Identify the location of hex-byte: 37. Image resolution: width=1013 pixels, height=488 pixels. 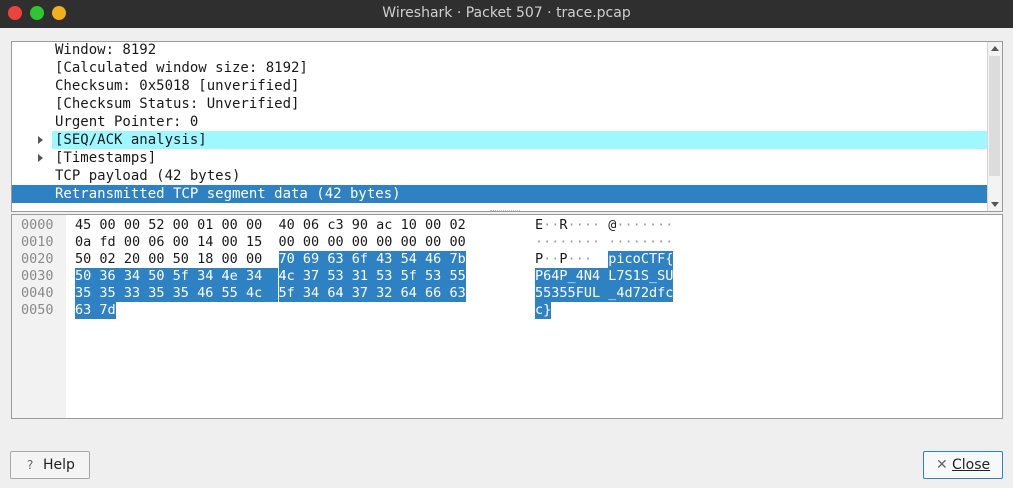
(364, 293).